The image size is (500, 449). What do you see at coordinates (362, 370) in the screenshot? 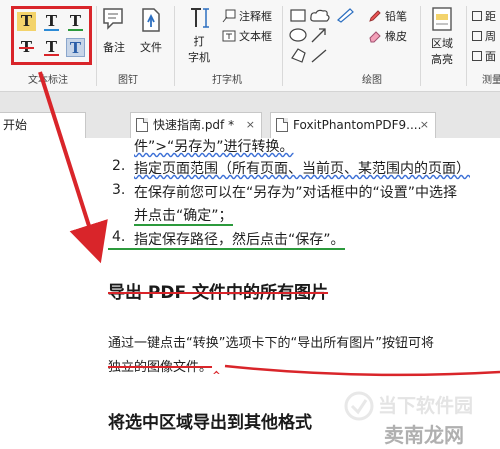
I see `red-annotation-stroke` at bounding box center [362, 370].